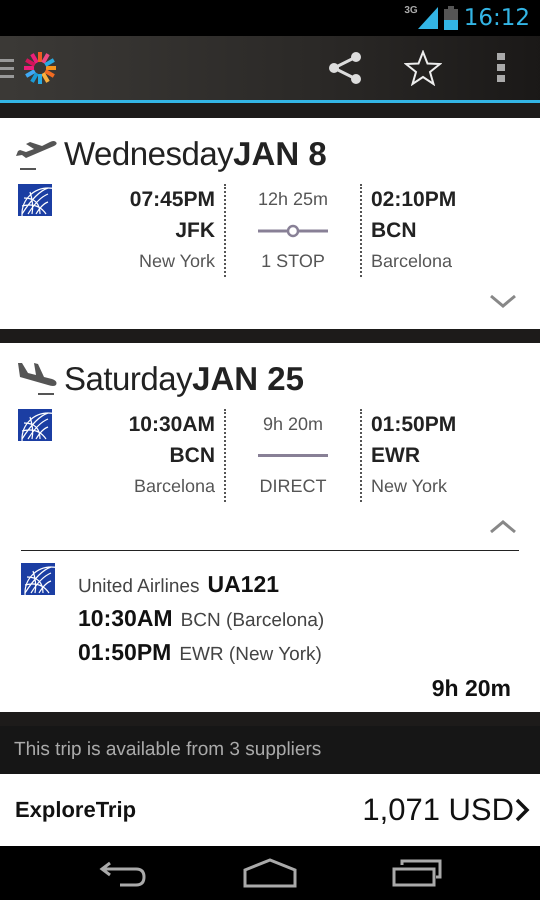 The height and width of the screenshot is (900, 540). I want to click on network-type: 3G, so click(411, 10).